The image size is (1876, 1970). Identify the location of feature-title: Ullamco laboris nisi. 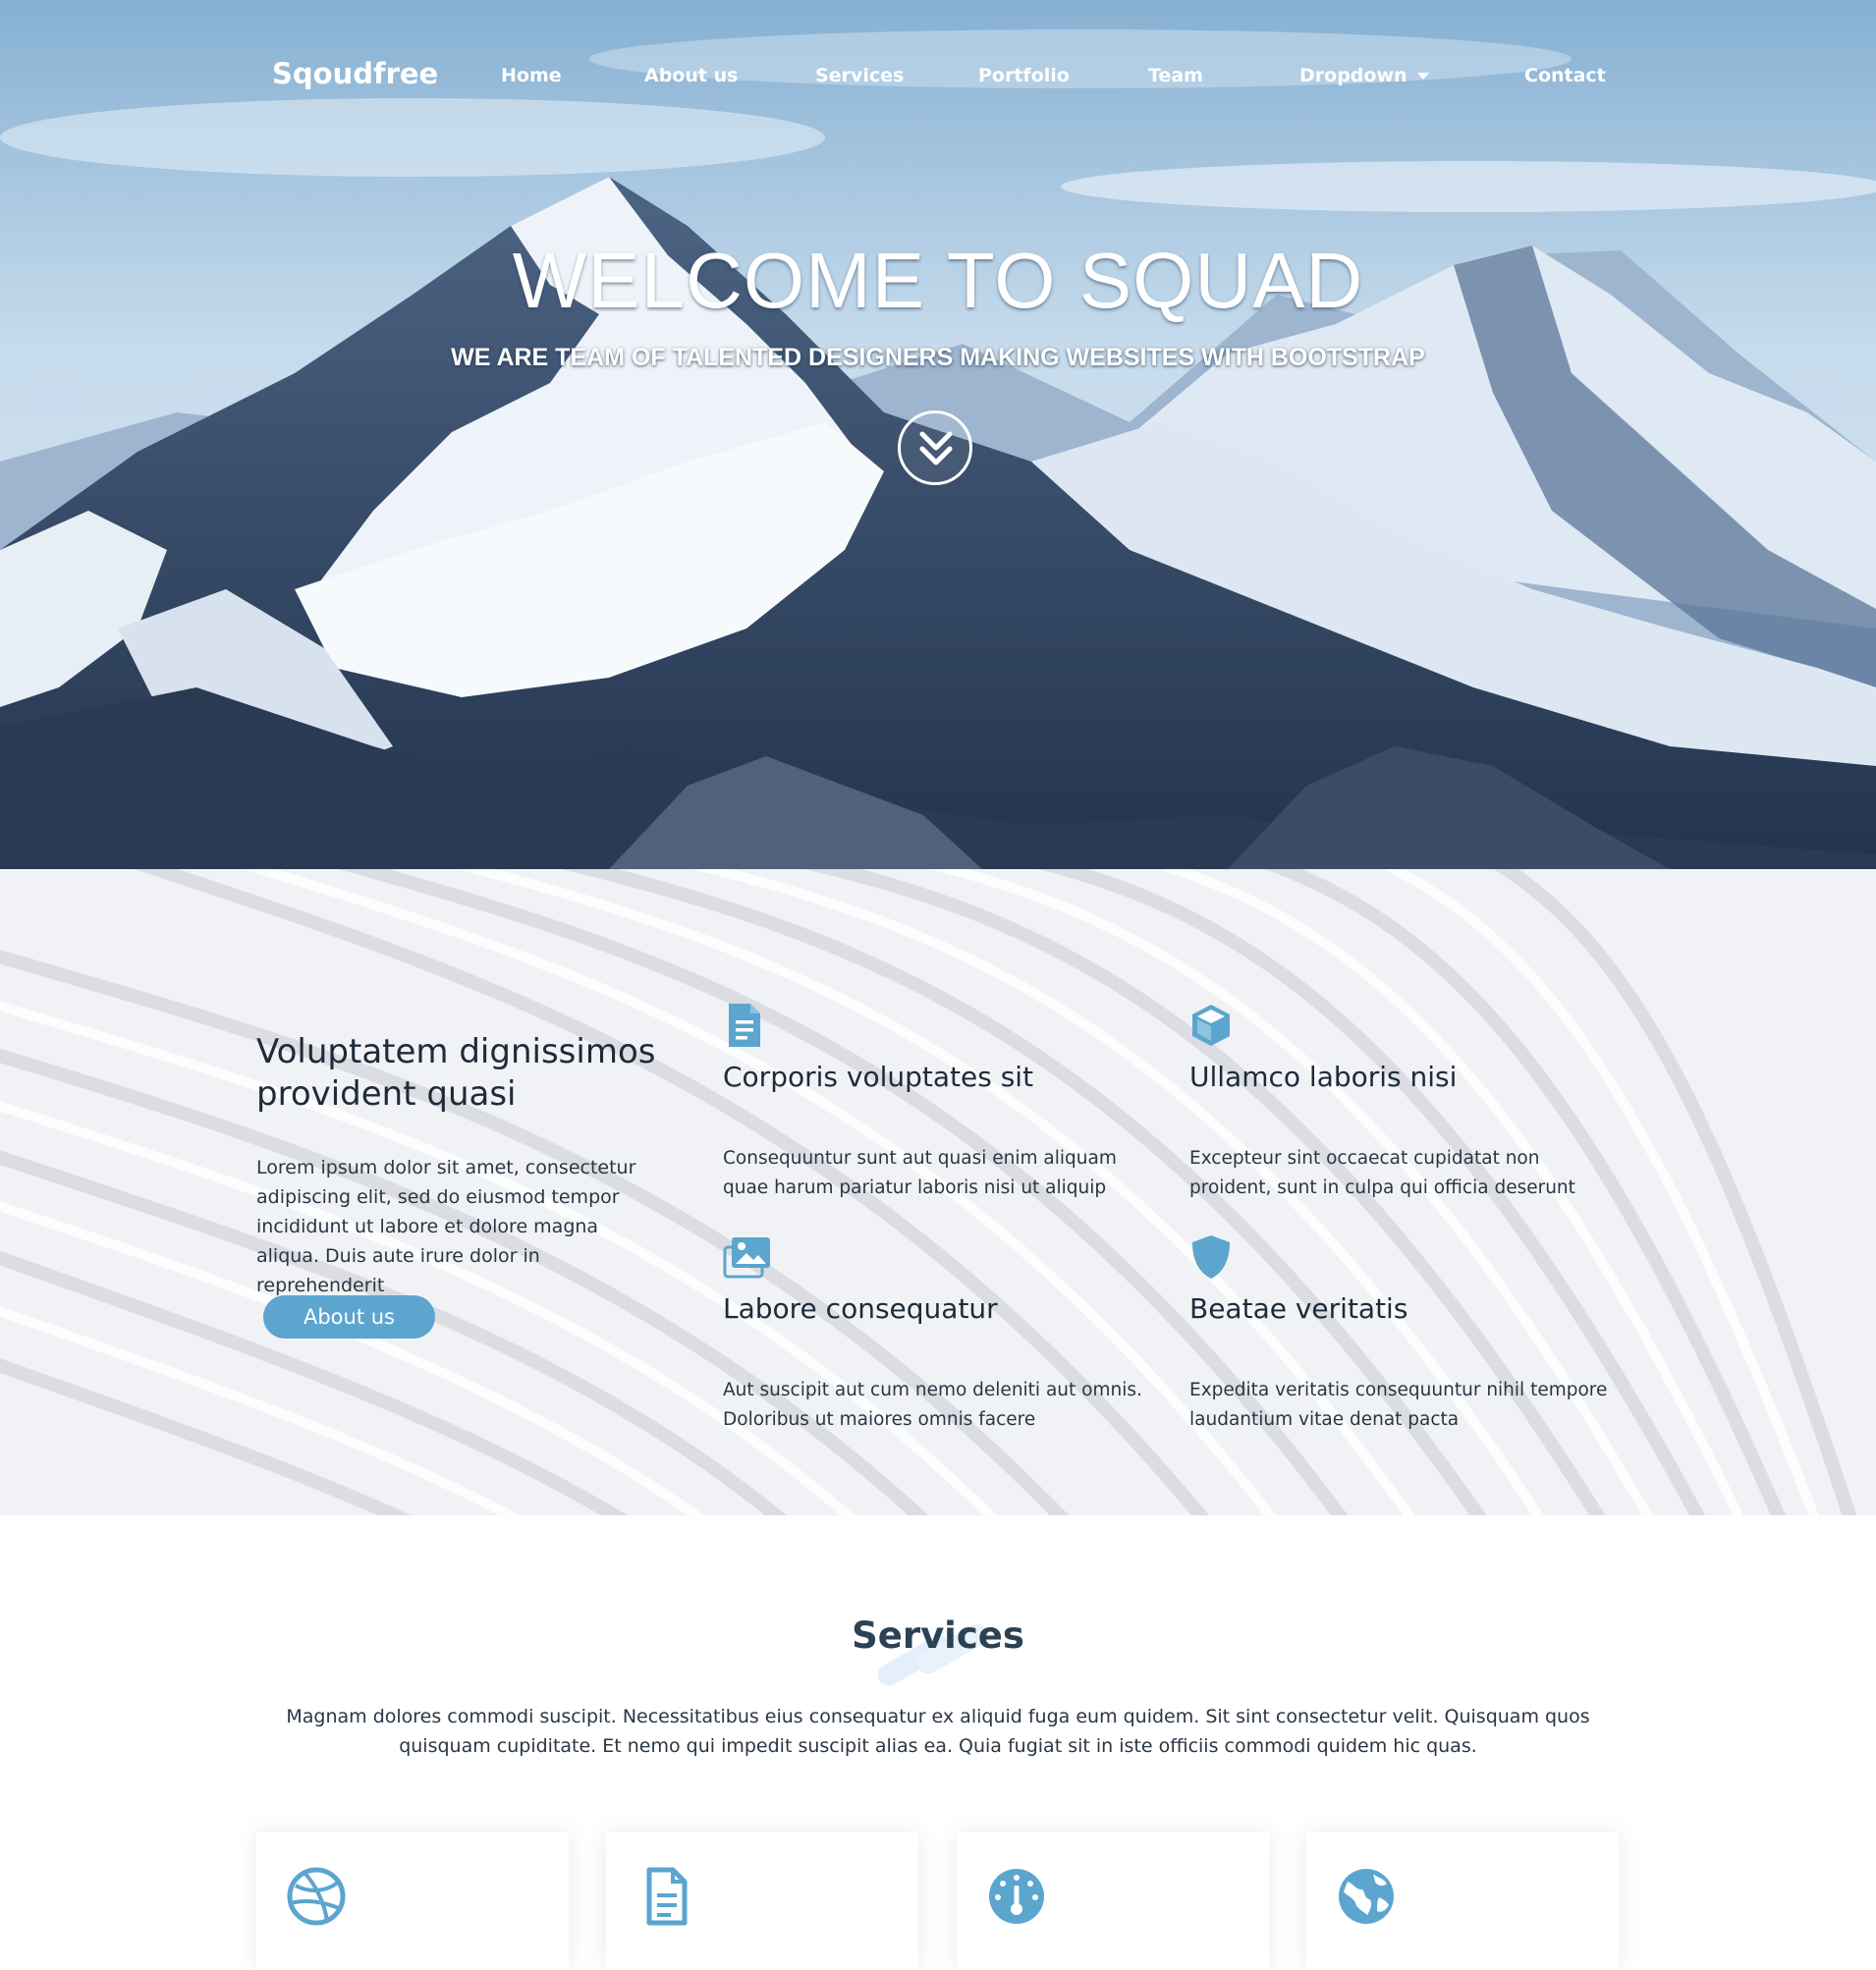
(1324, 1077).